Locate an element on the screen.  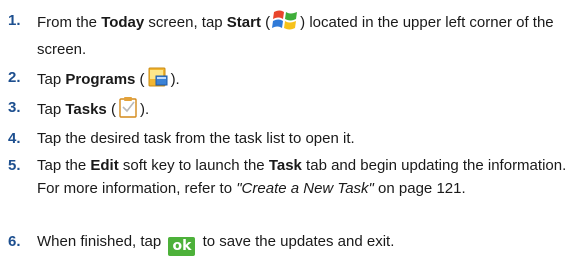
step-number: 3. is located at coordinates (14, 107).